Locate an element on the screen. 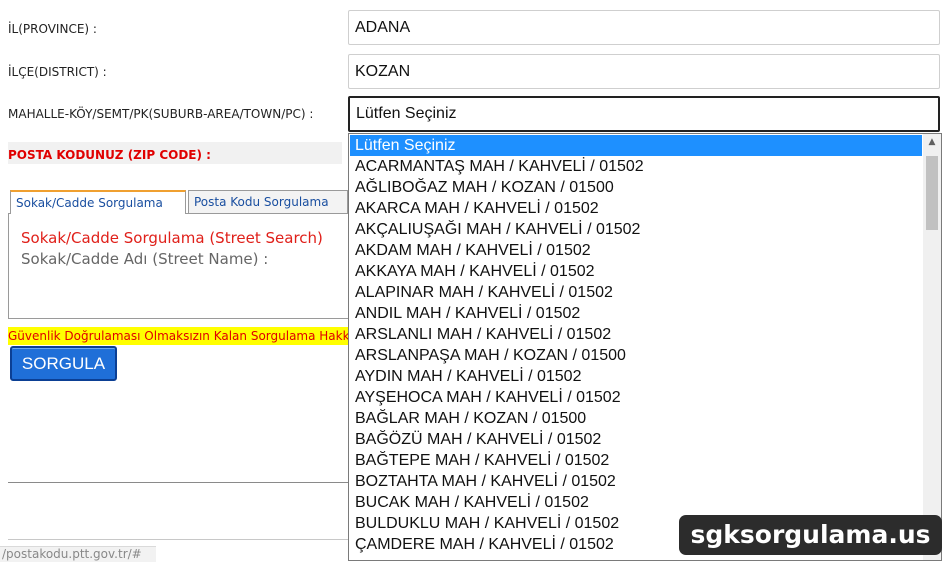  dropdown-option: BAĞTEPE MAH / KAHVELİ / 01502 is located at coordinates (636, 460).